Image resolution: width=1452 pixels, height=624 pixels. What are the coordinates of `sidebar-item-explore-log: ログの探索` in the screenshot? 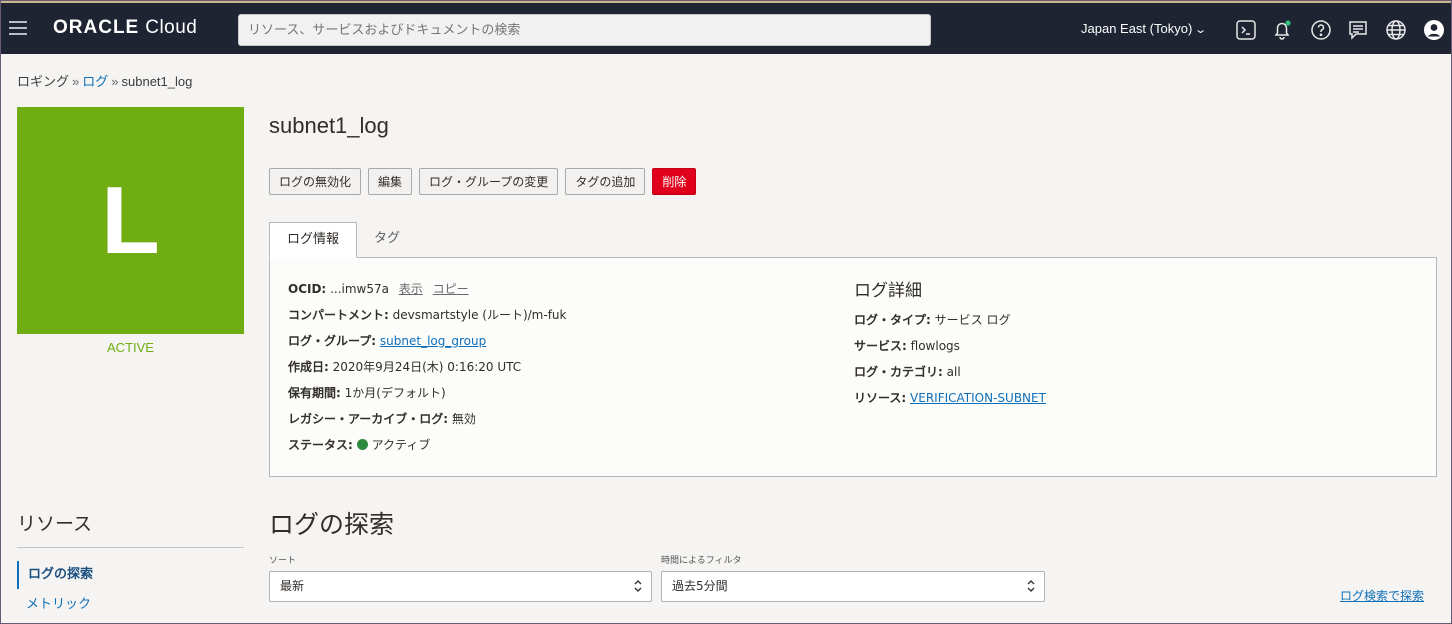 It's located at (130, 575).